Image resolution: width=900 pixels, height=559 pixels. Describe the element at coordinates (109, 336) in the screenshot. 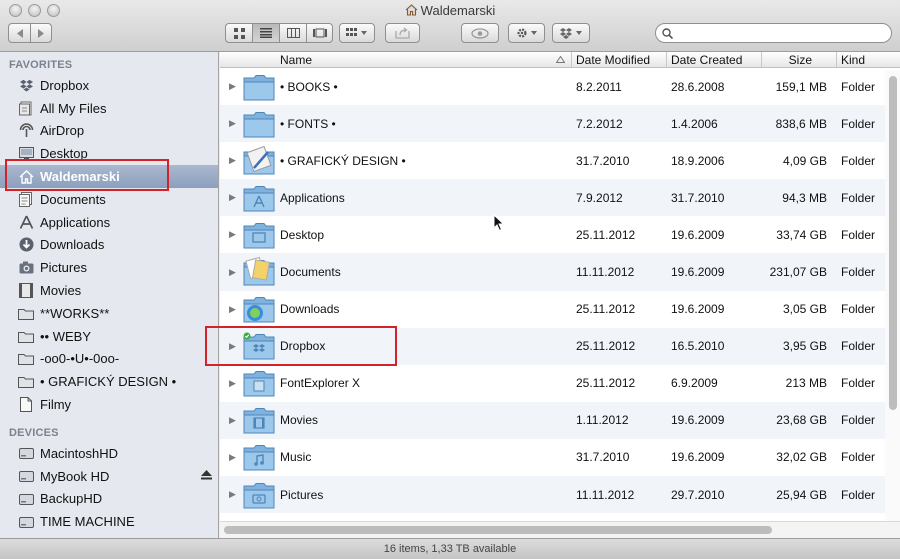

I see `sidebar-item-weby: •• WEBY` at that location.